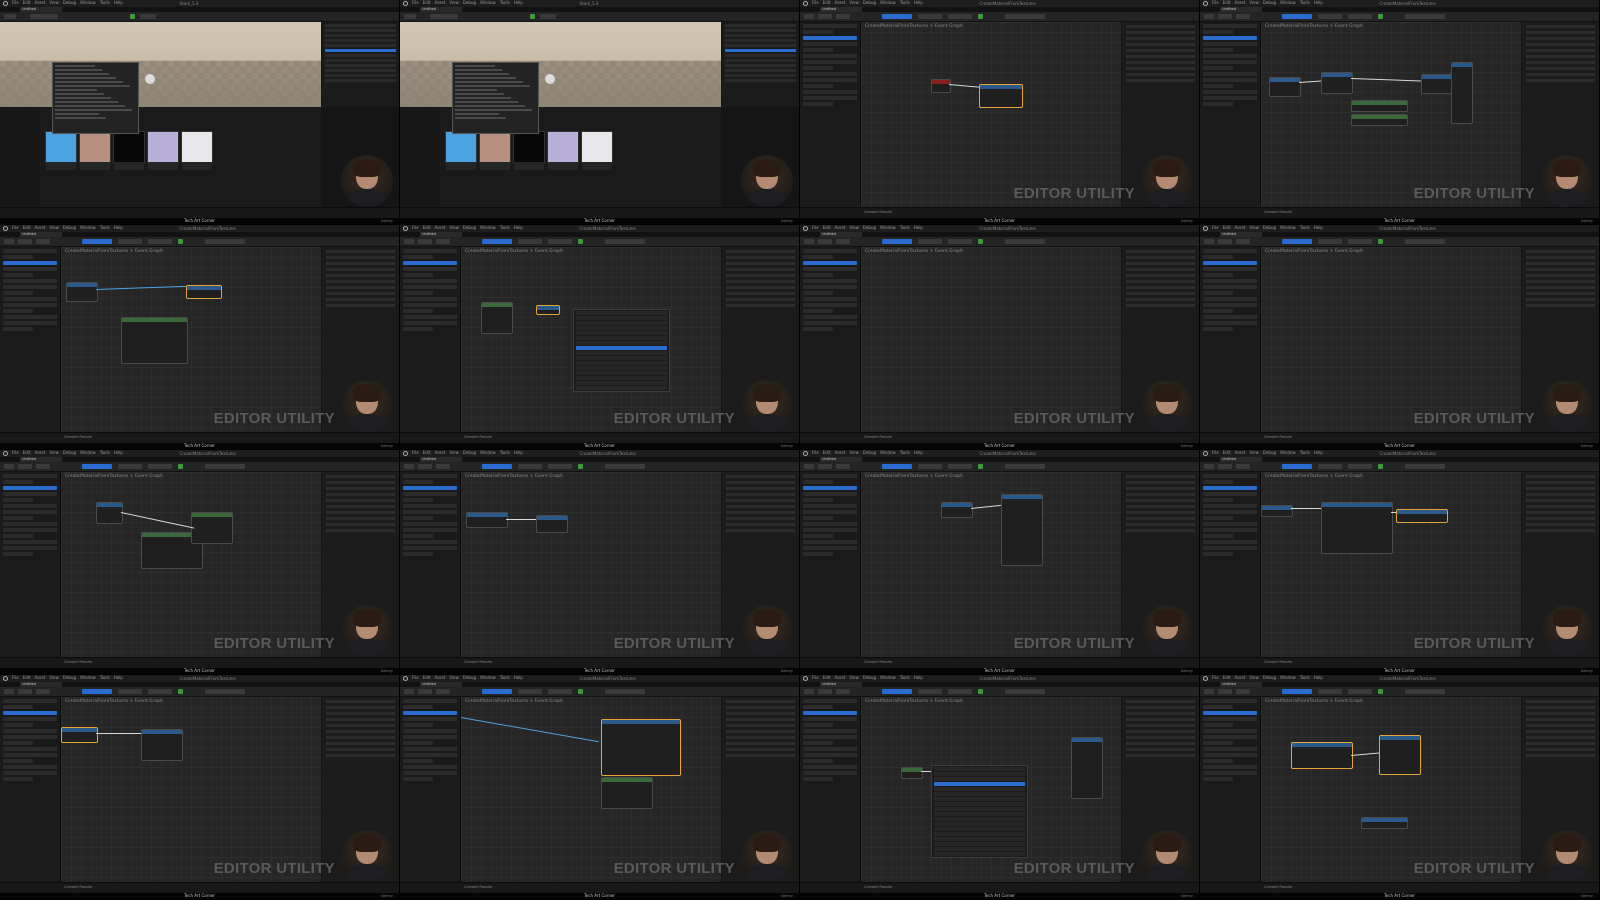  I want to click on browse-button, so click(1243, 691).